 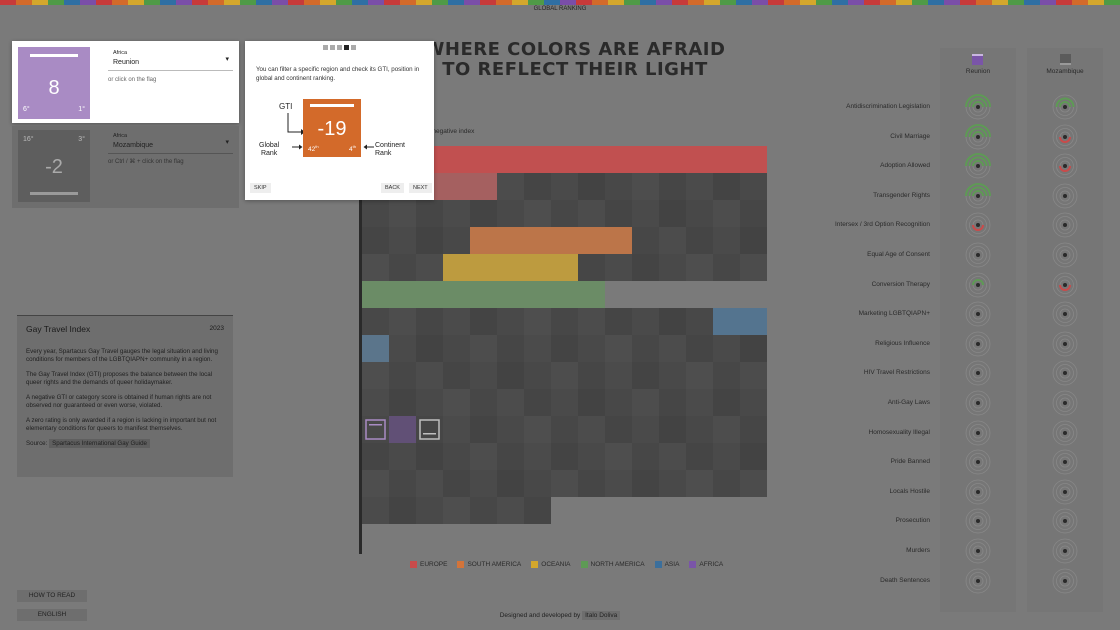 What do you see at coordinates (99, 443) in the screenshot?
I see `source-link: Spartacus International Gay Guide` at bounding box center [99, 443].